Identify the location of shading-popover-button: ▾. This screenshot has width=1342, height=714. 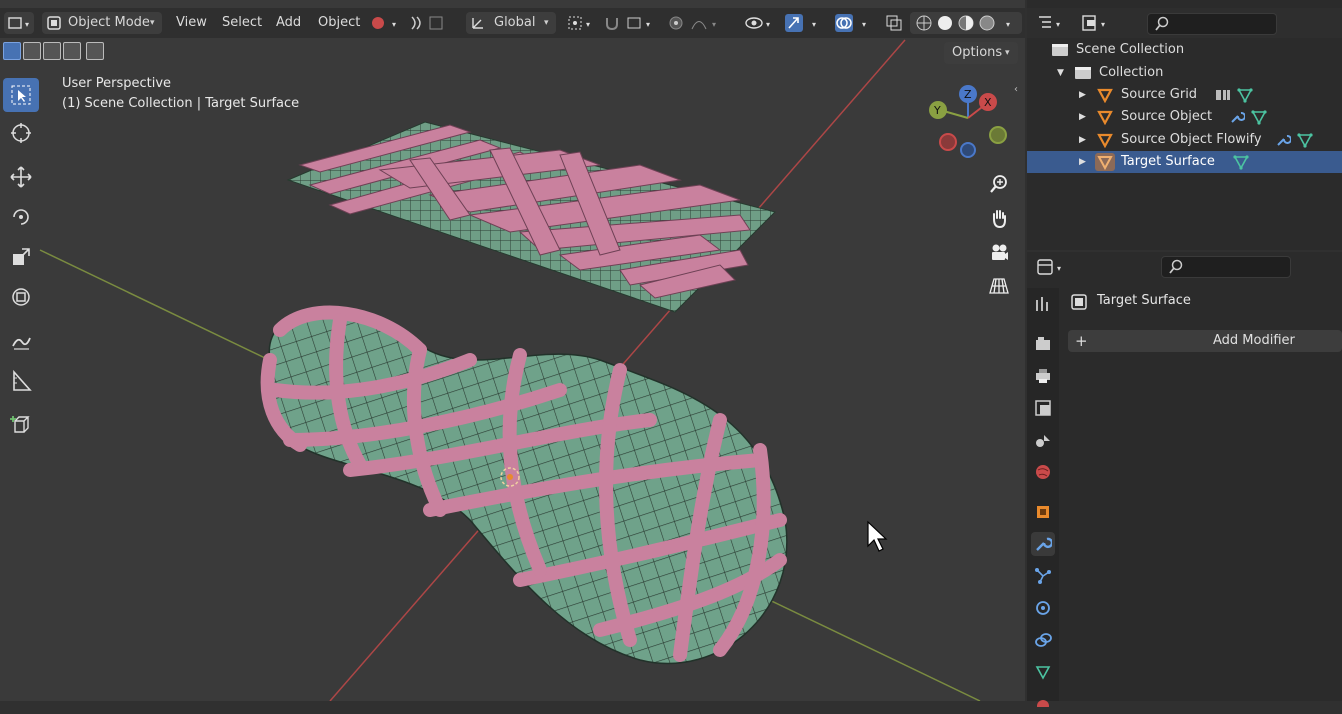
(385, 23).